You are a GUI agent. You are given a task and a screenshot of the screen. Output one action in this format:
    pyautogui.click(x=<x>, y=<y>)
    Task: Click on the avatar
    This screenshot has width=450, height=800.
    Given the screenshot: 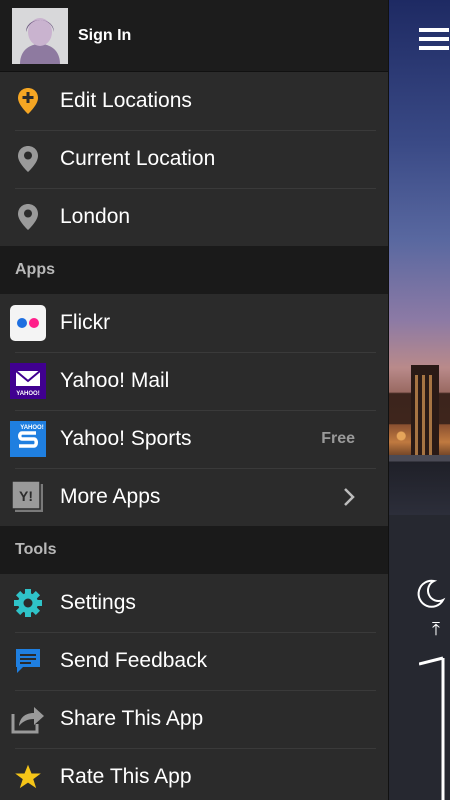 What is the action you would take?
    pyautogui.click(x=40, y=35)
    